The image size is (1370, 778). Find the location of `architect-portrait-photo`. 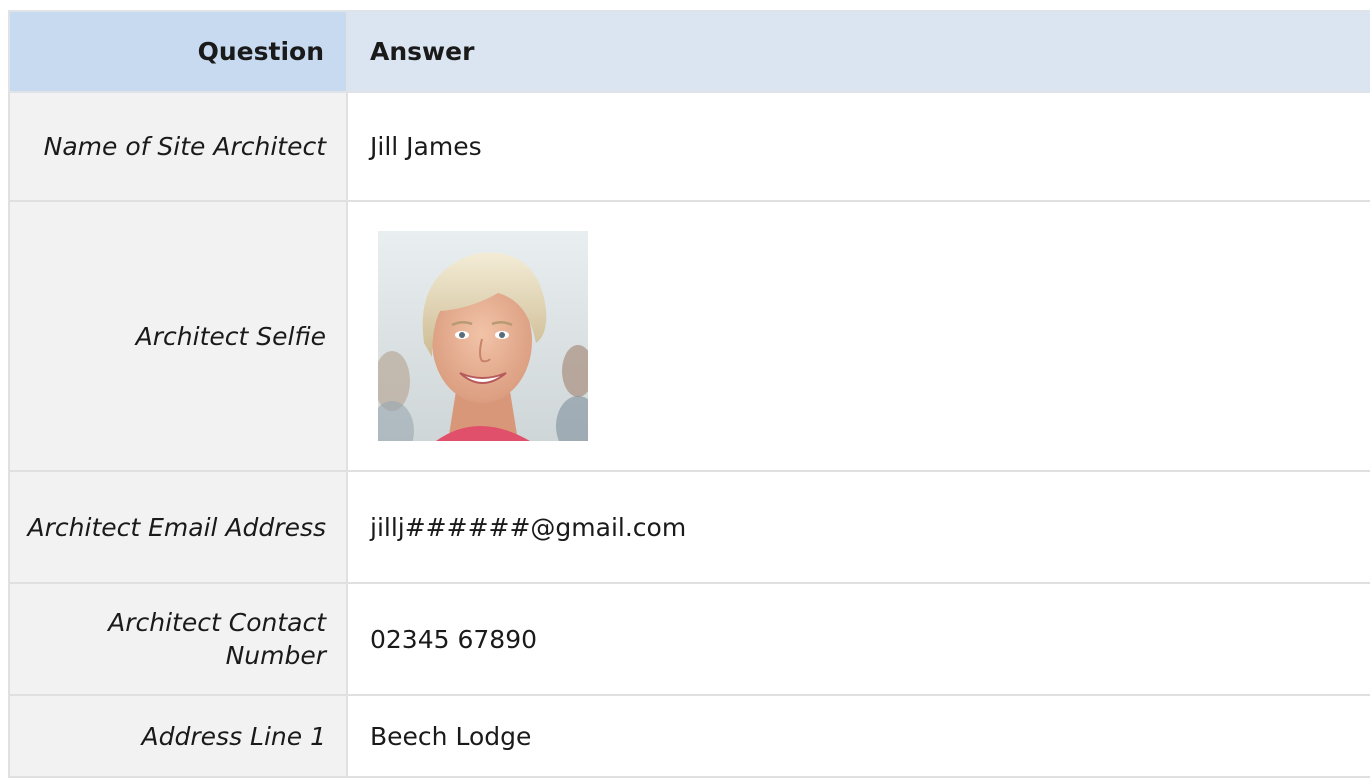

architect-portrait-photo is located at coordinates (483, 336).